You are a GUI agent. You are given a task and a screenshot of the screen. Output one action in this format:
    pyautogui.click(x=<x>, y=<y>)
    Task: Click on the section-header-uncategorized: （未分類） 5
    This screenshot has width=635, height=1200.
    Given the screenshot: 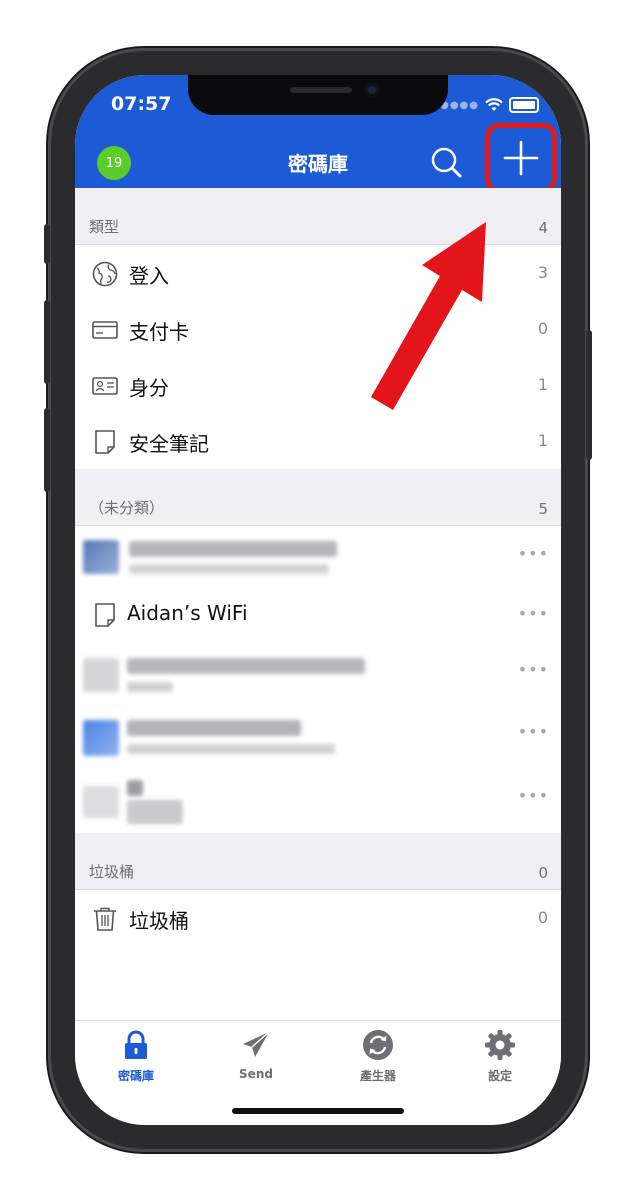 What is the action you would take?
    pyautogui.click(x=318, y=497)
    